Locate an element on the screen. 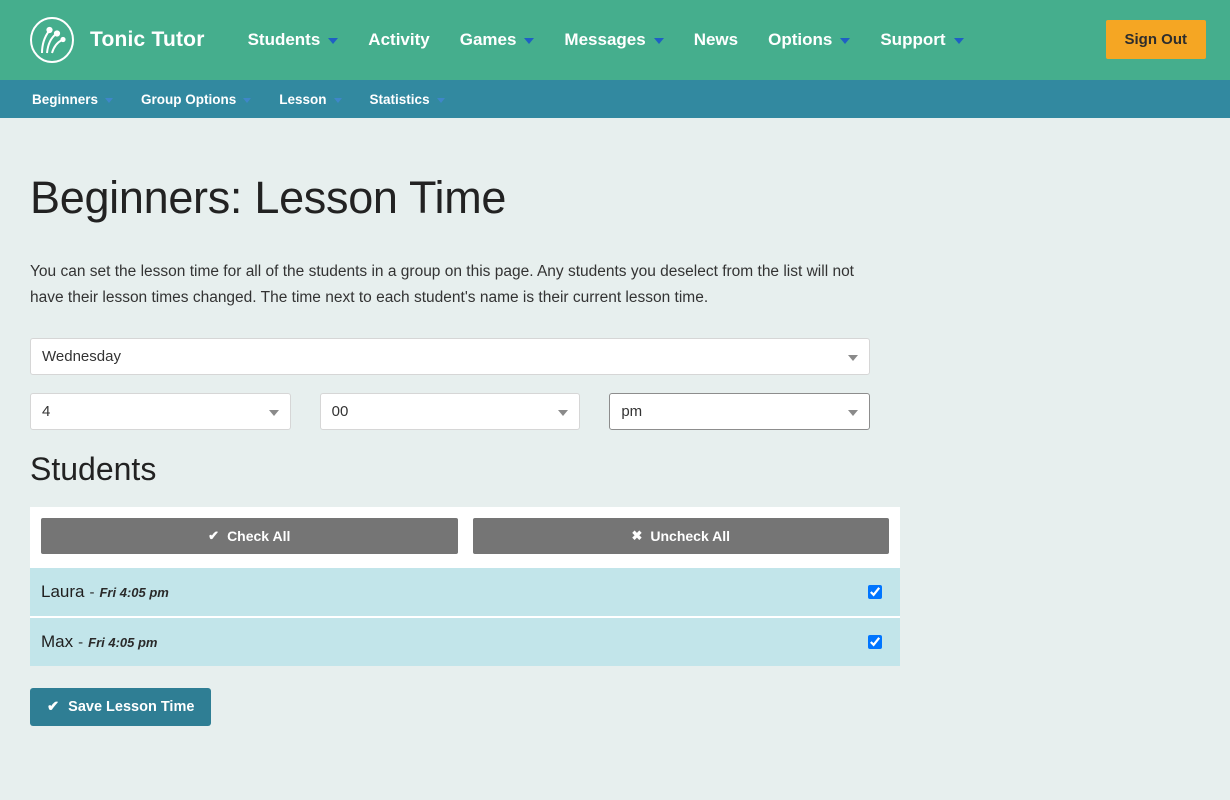 This screenshot has height=800, width=1230. minute-select: 00 is located at coordinates (450, 411).